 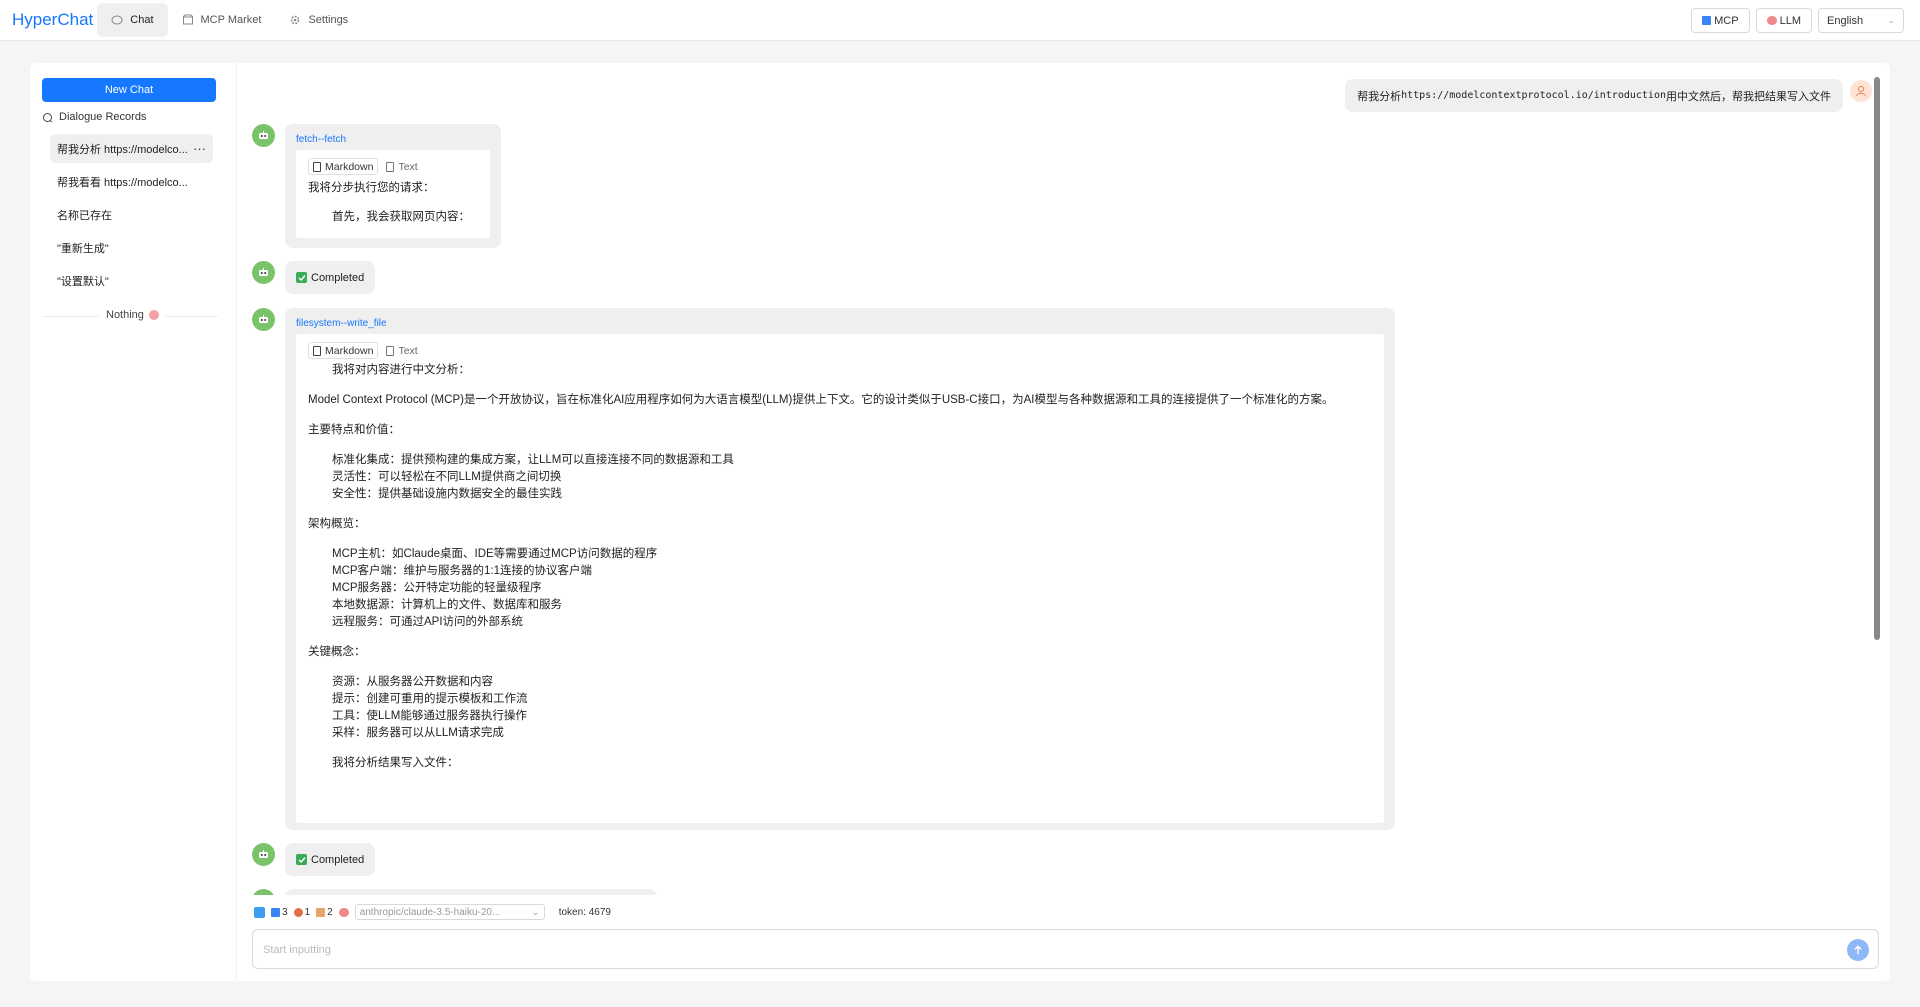 I want to click on user-avatar, so click(x=1861, y=91).